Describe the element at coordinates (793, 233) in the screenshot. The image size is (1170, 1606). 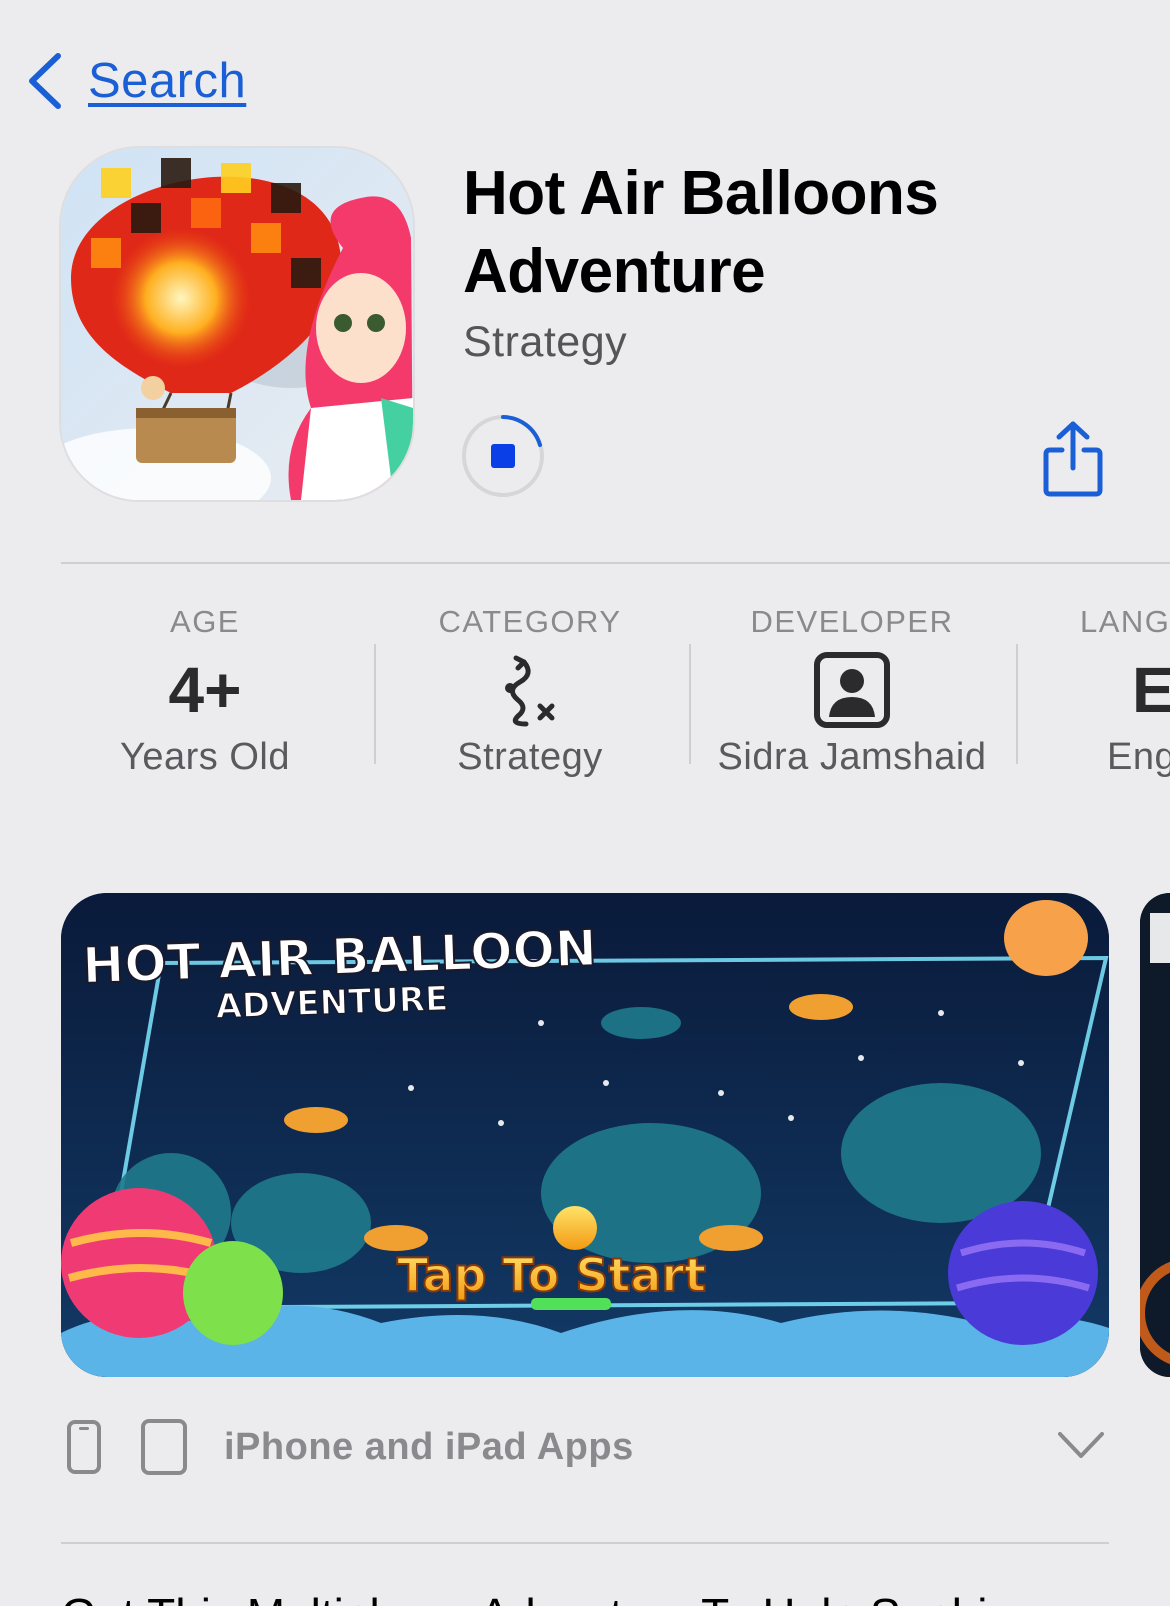
I see `app-title: Hot Air Balloons Adventure` at that location.